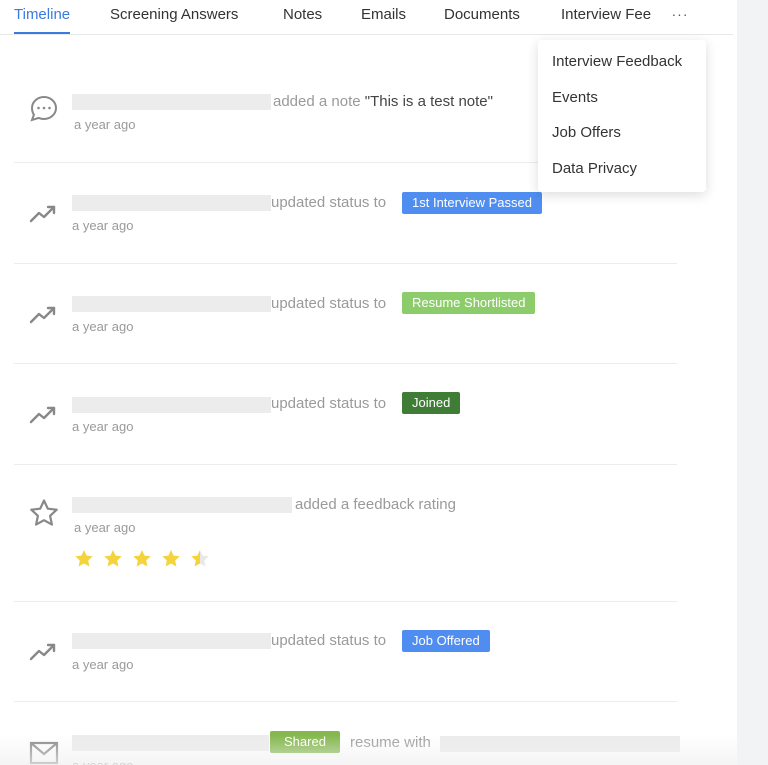  What do you see at coordinates (44, 513) in the screenshot?
I see `star-outline-icon` at bounding box center [44, 513].